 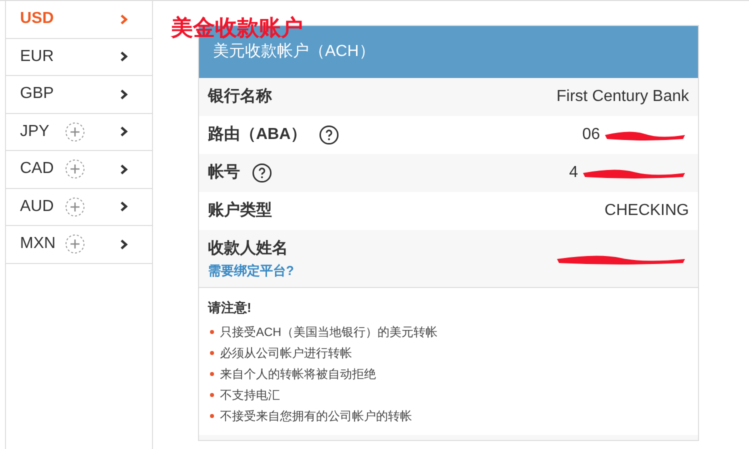 I want to click on currency-tab: AUD, so click(x=79, y=207).